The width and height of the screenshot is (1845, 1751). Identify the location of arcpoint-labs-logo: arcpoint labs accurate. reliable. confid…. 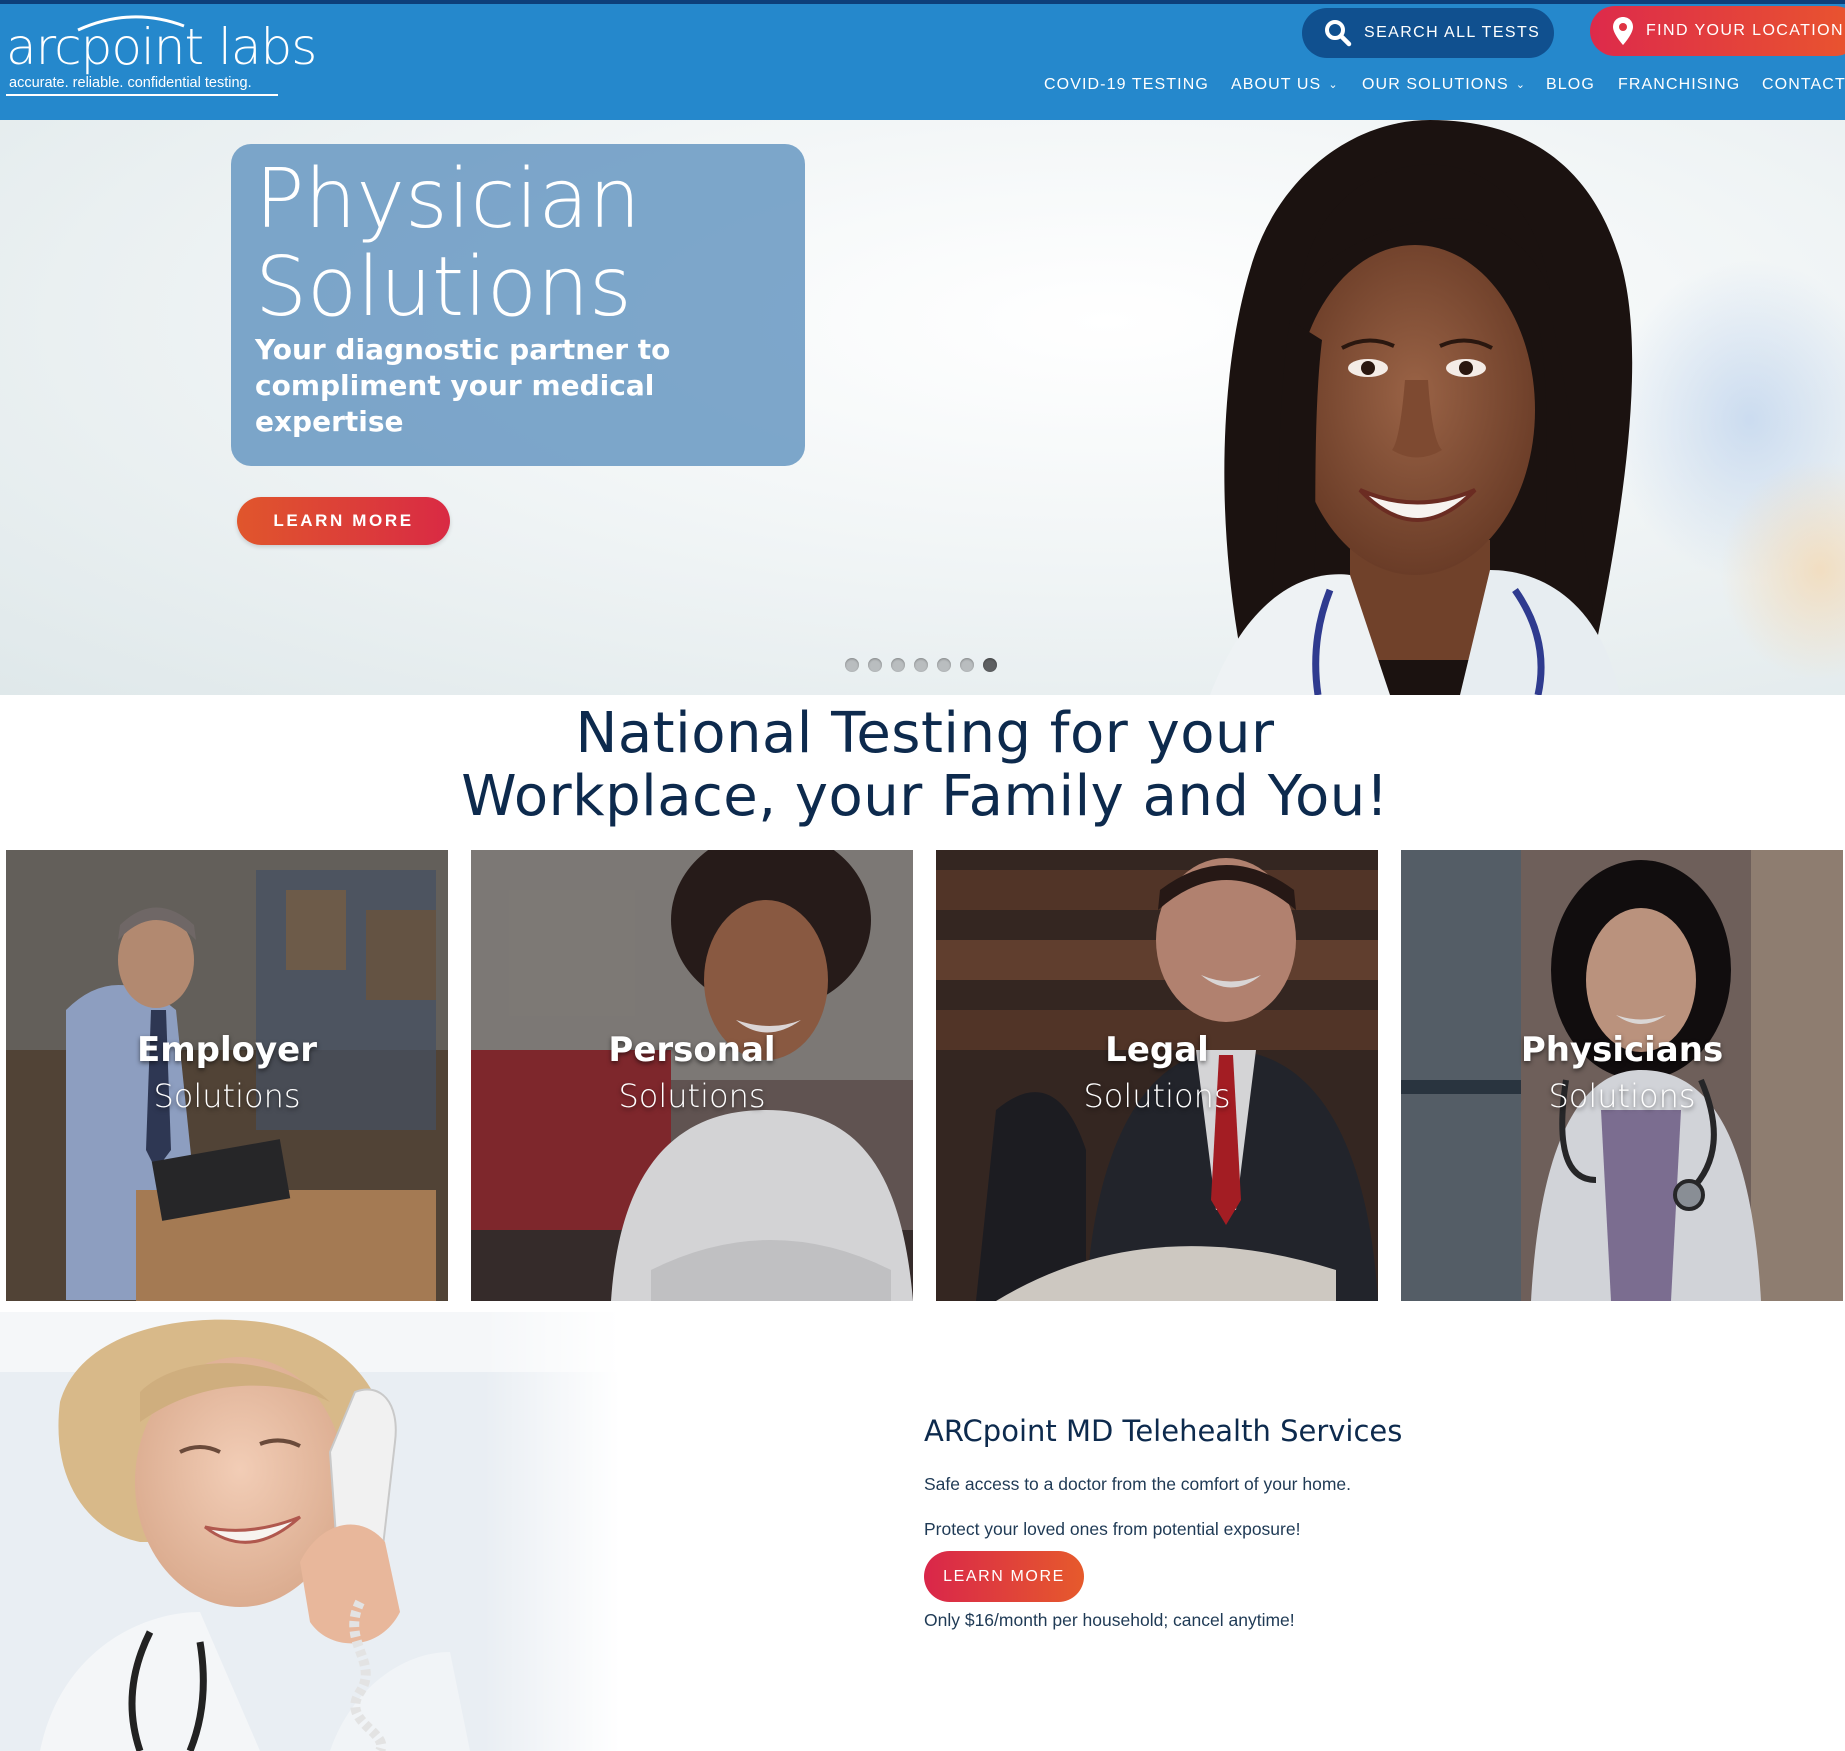
(161, 54).